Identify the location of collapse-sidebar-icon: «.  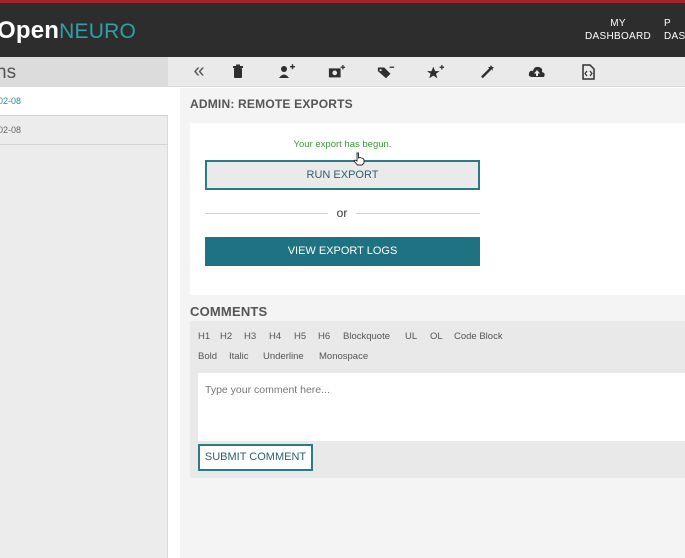
(199, 72).